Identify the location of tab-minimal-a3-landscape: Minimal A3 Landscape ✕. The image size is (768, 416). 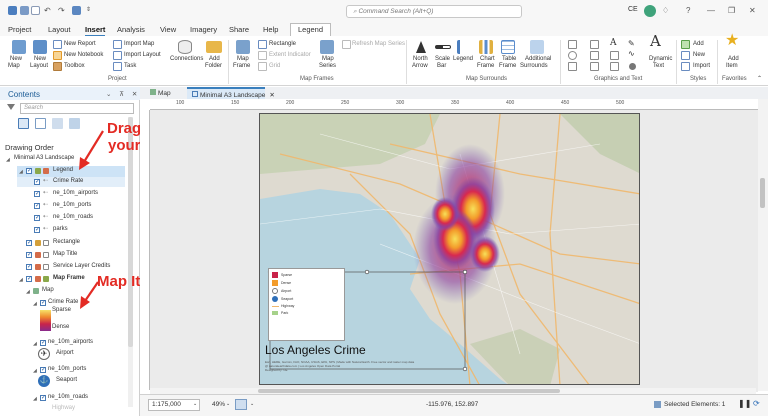
(231, 93).